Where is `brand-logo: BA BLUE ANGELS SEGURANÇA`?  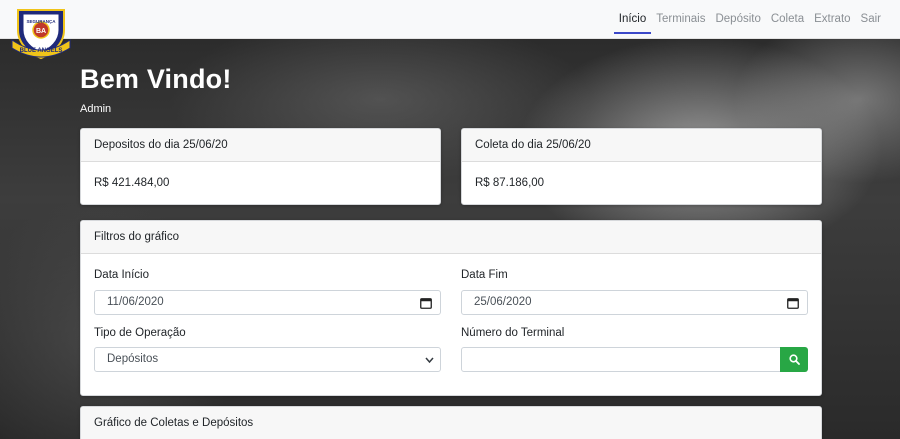
brand-logo: BA BLUE ANGELS SEGURANÇA is located at coordinates (41, 32).